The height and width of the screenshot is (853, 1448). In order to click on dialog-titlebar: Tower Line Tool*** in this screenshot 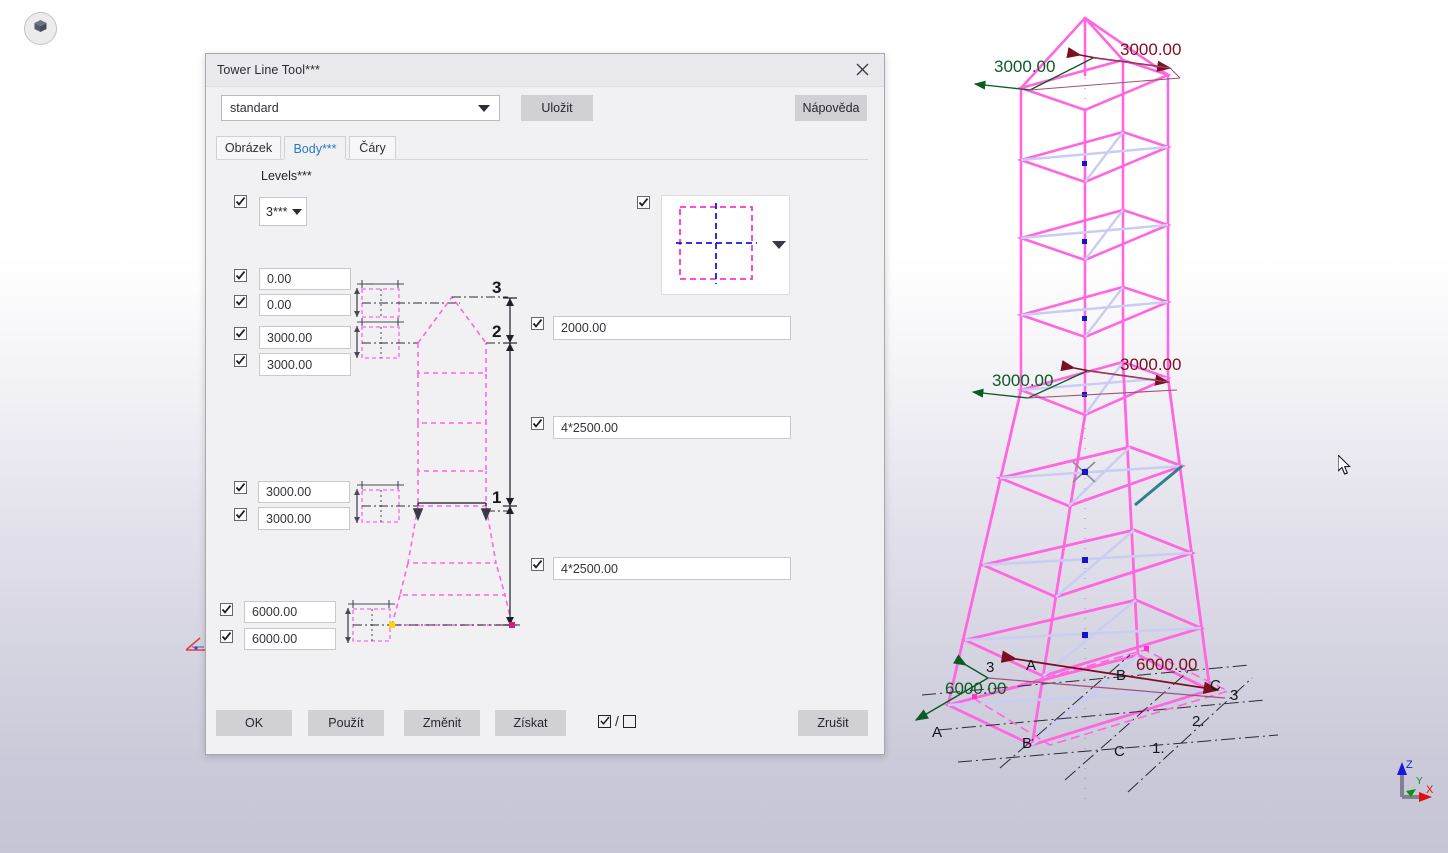, I will do `click(545, 70)`.